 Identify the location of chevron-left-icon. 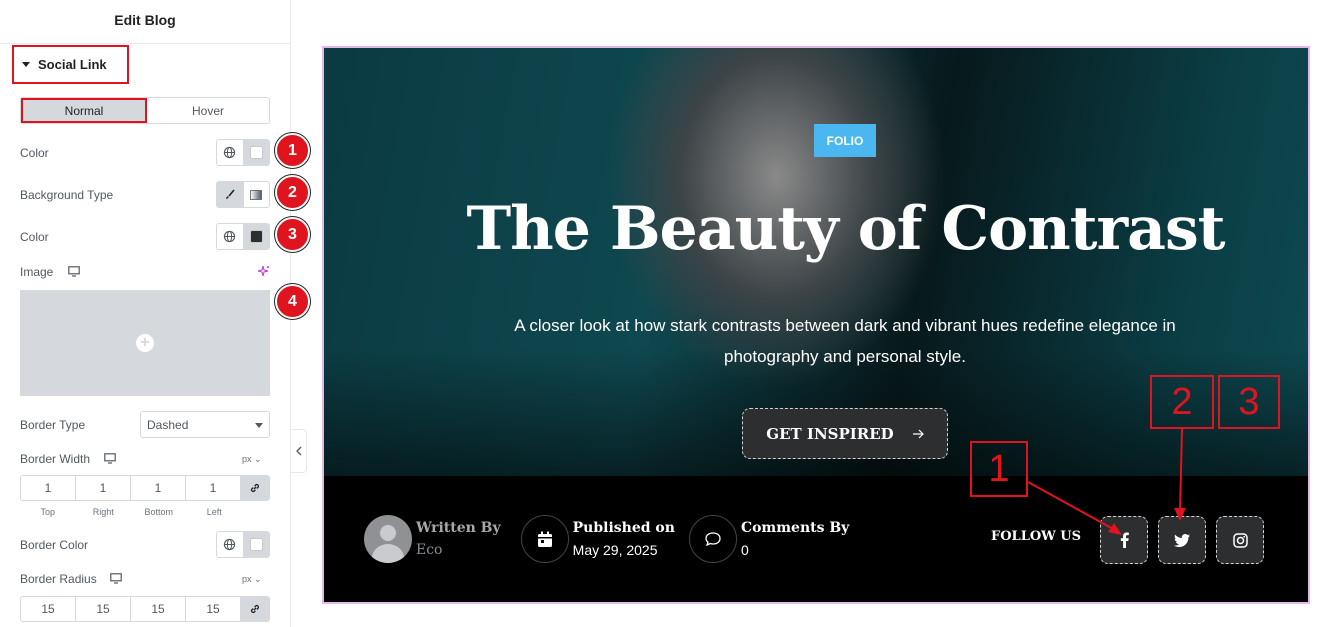
(298, 451).